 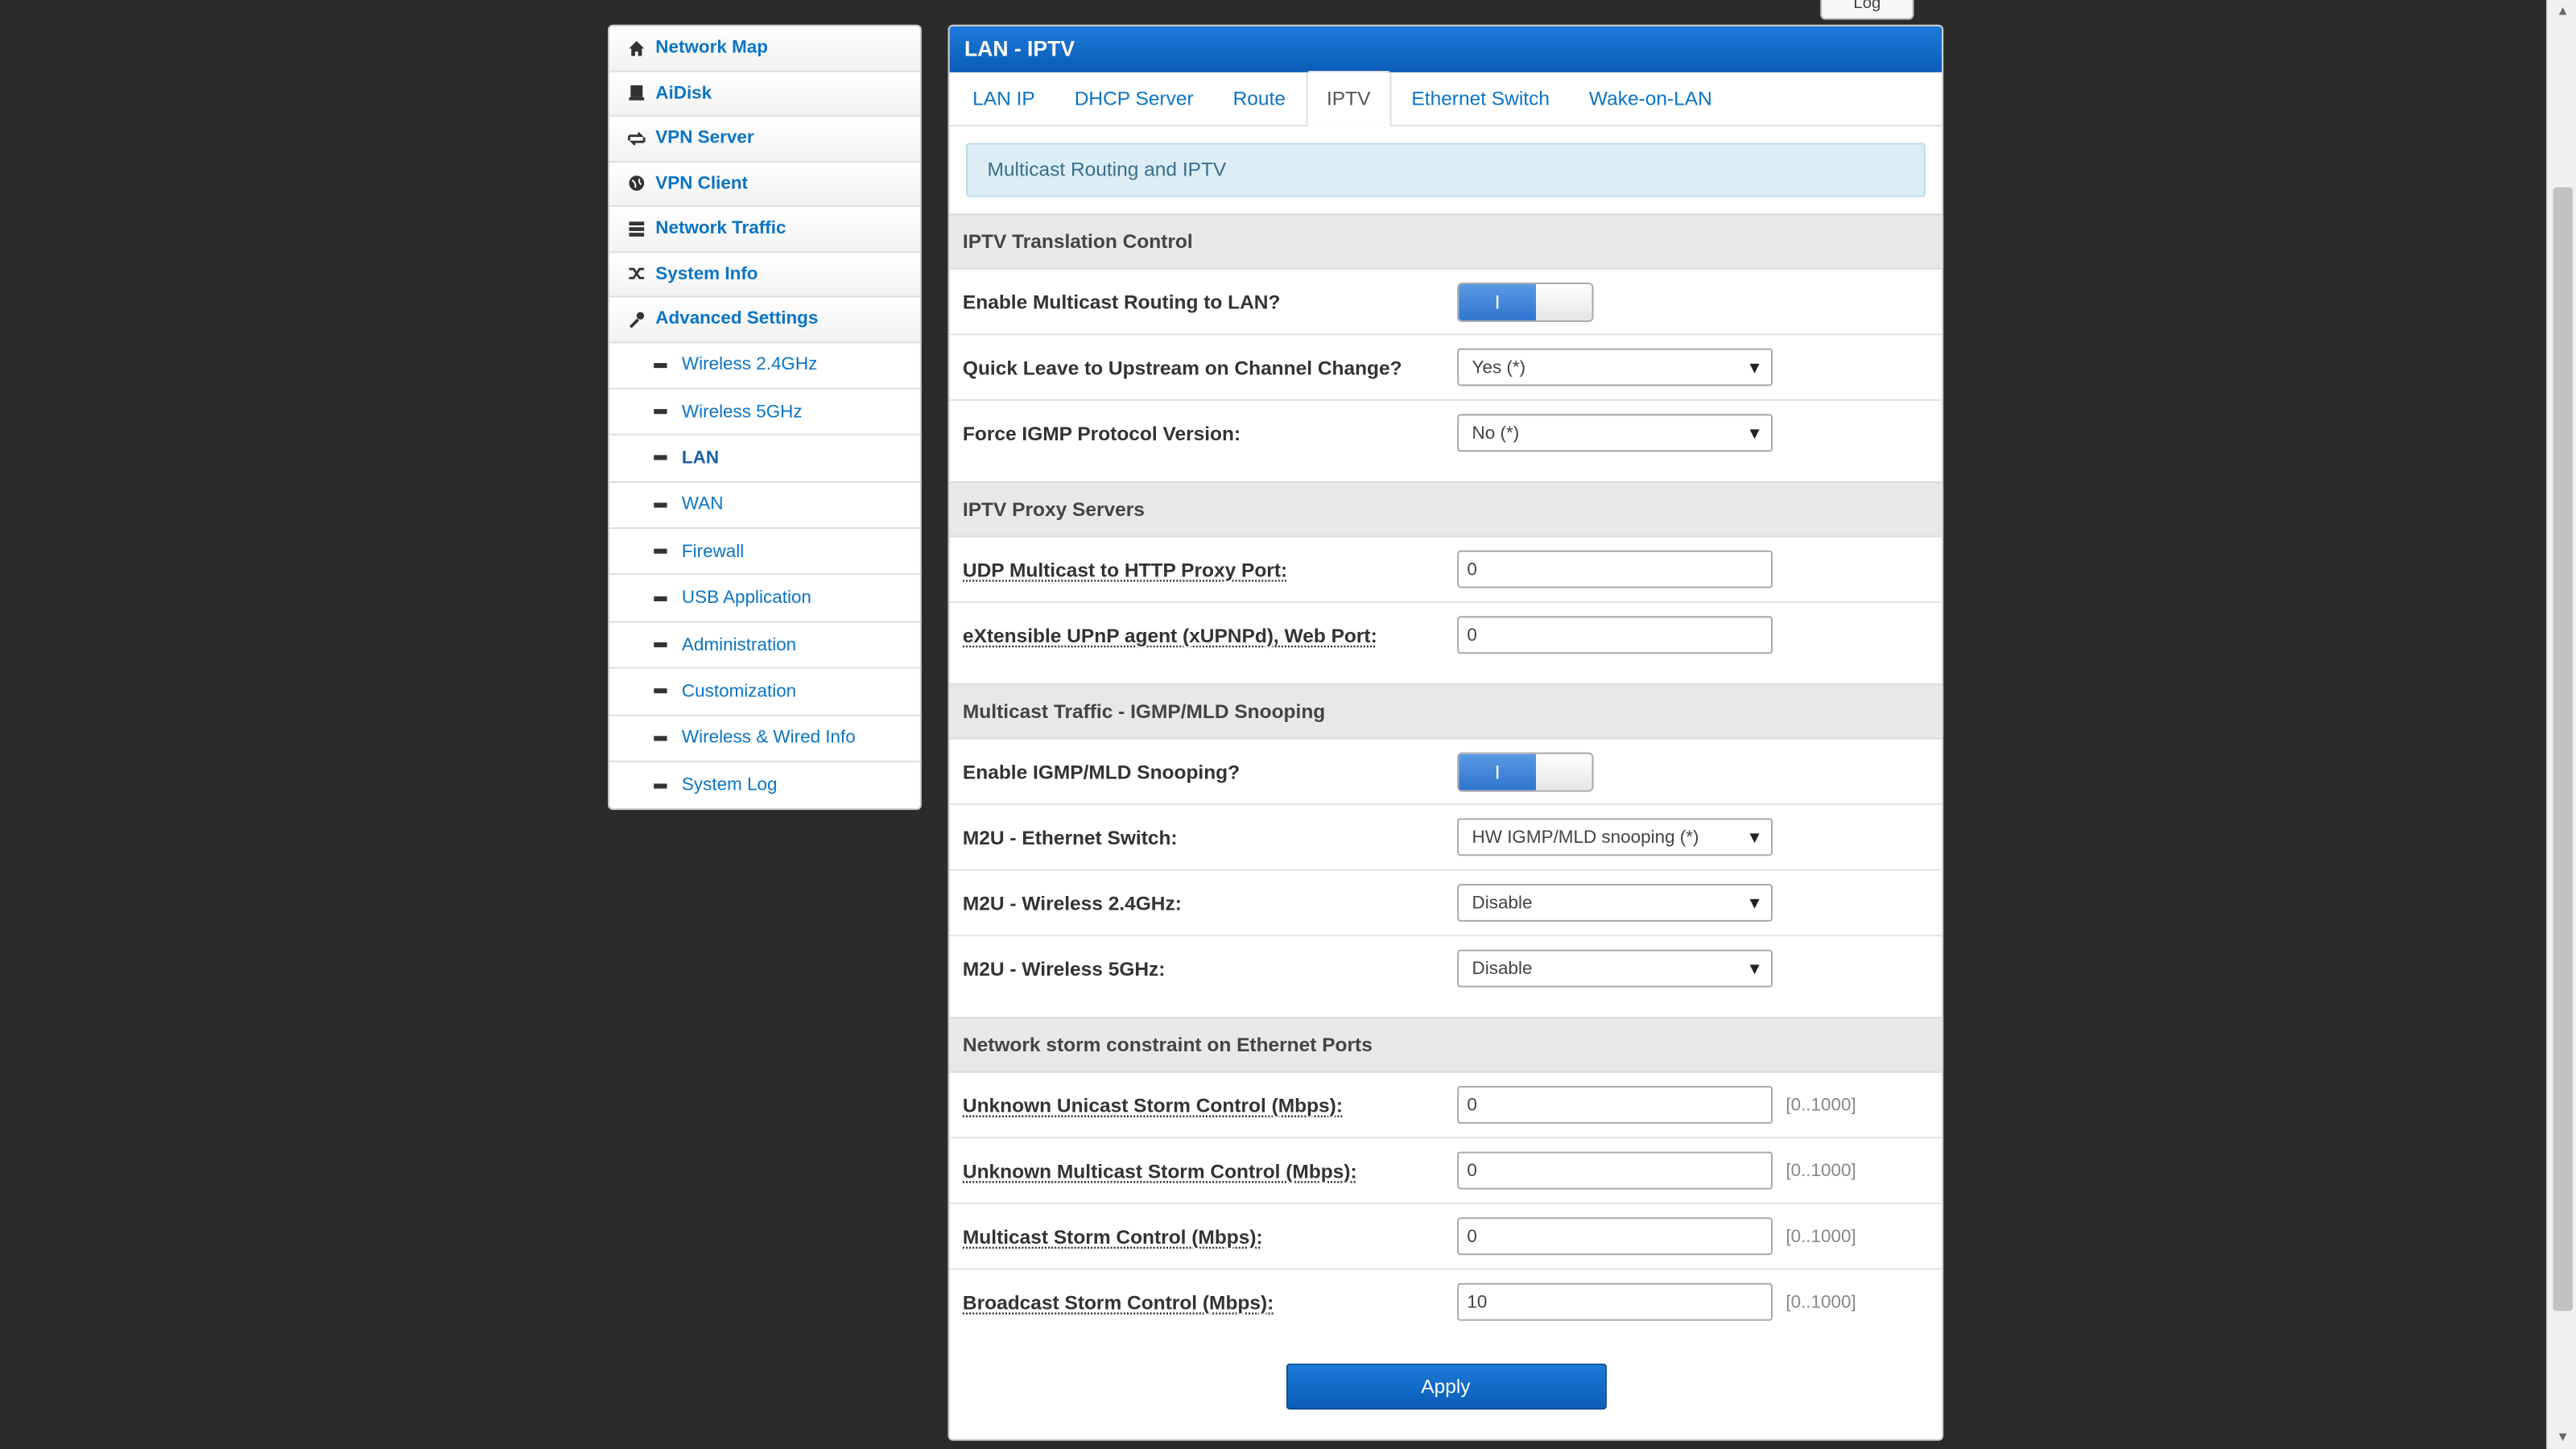 I want to click on tab-route: Route, so click(x=1259, y=98).